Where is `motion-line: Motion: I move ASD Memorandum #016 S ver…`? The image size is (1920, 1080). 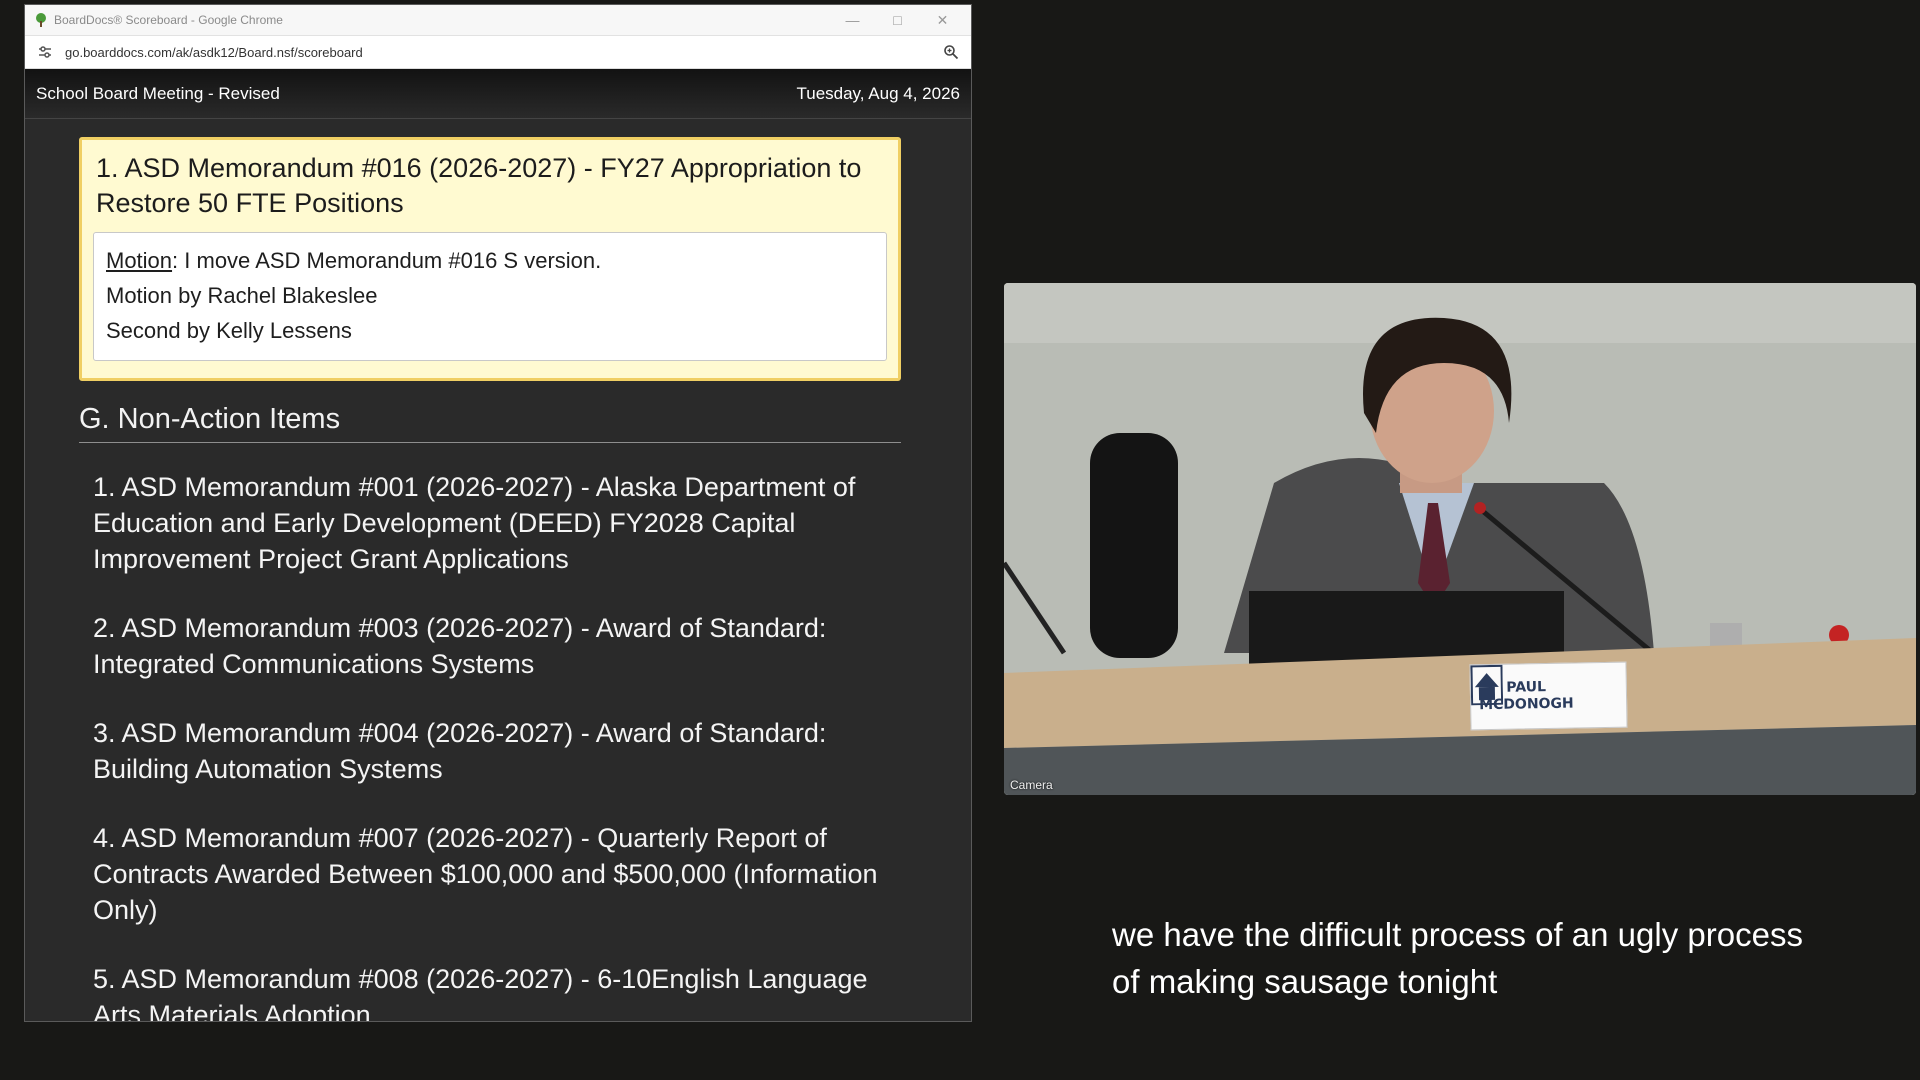
motion-line: Motion: I move ASD Memorandum #016 S ver… is located at coordinates (490, 260).